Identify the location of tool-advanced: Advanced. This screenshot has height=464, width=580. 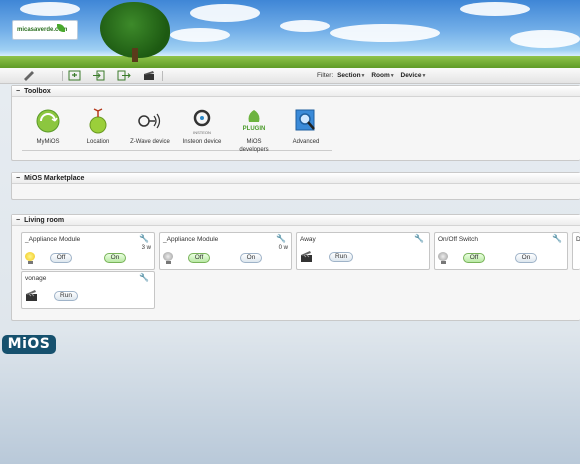
(306, 127).